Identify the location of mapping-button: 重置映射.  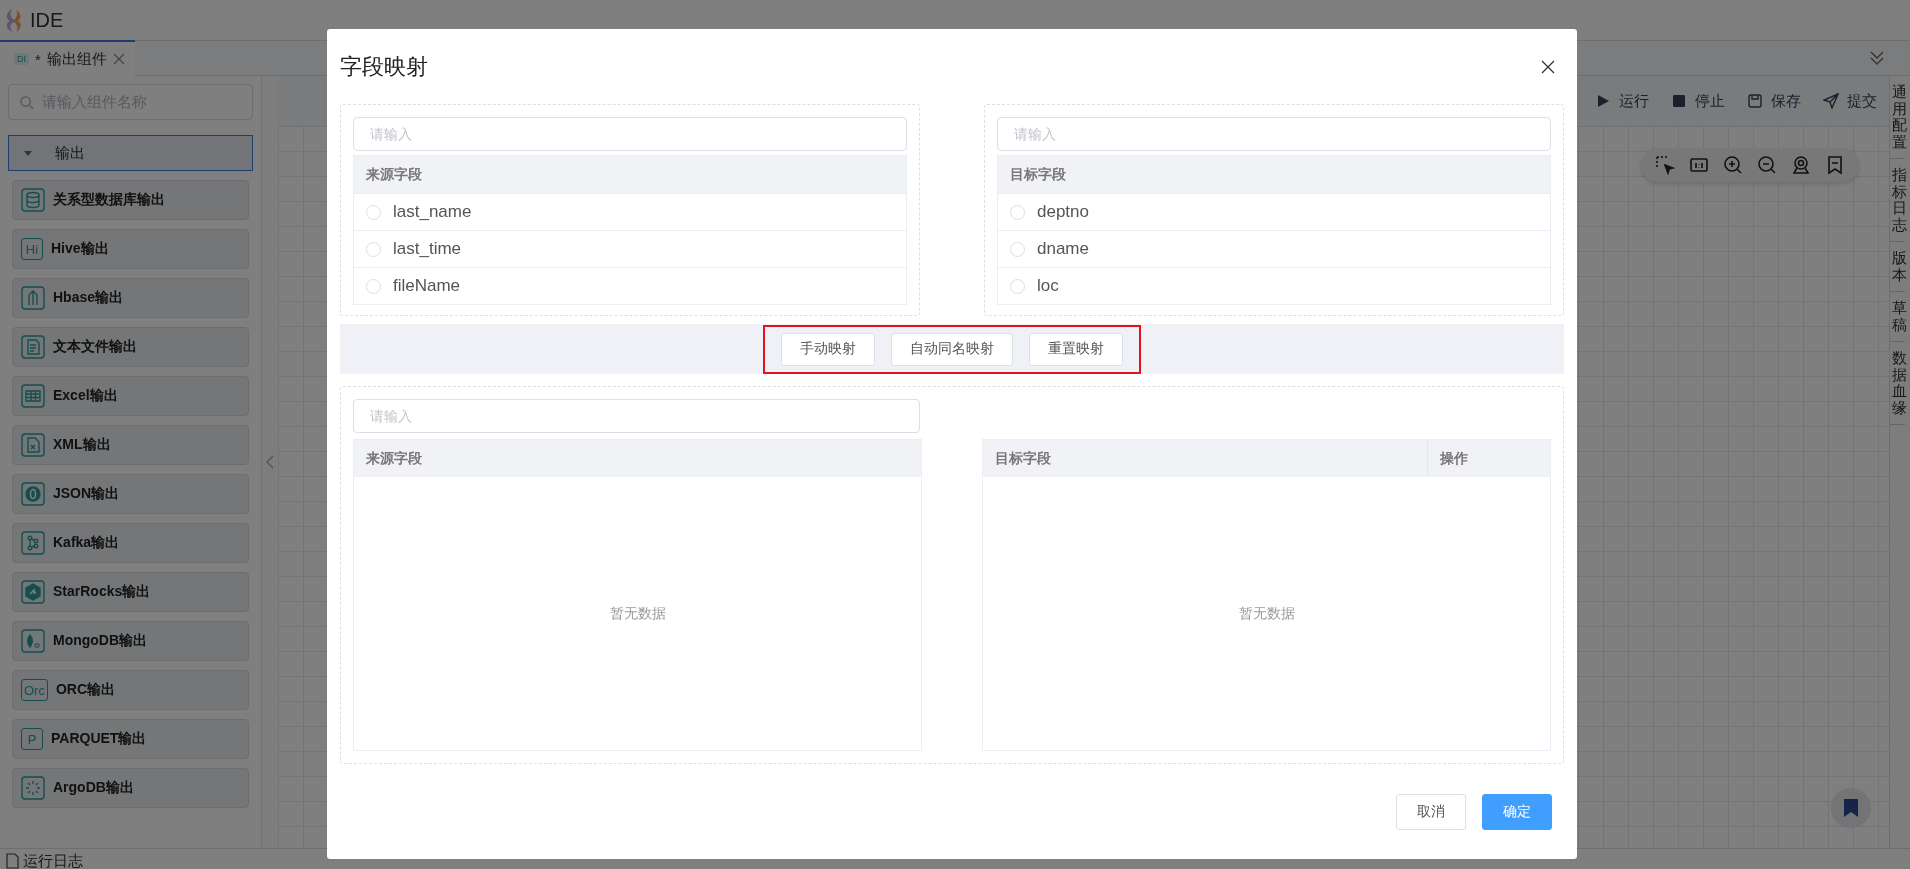
(1076, 349).